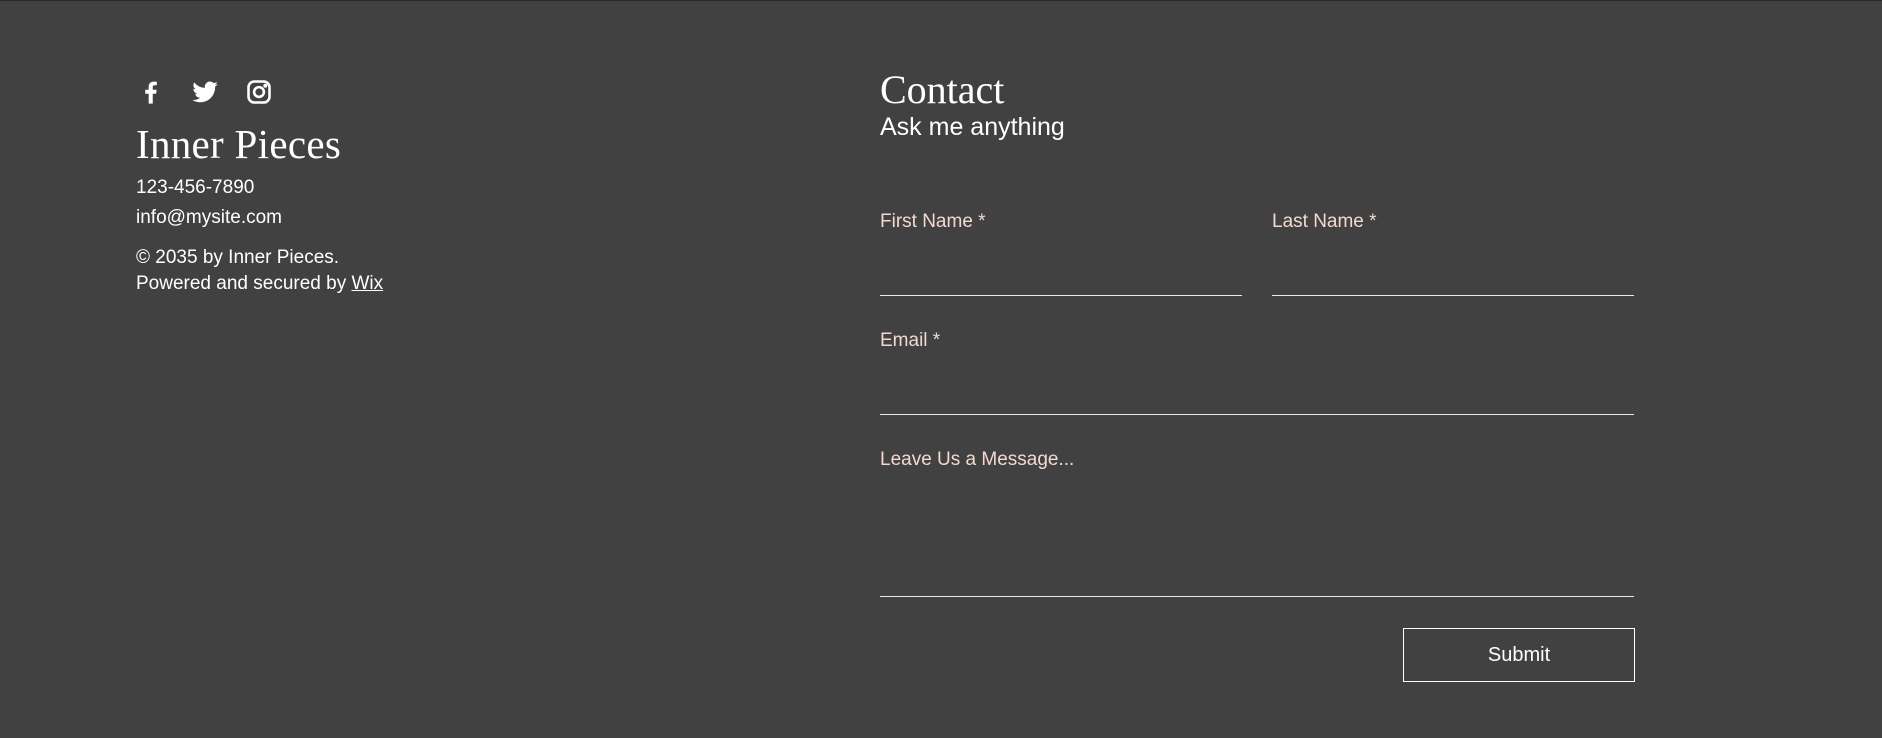 The image size is (1882, 738). Describe the element at coordinates (1453, 253) in the screenshot. I see `last-name-field: Last Name *` at that location.